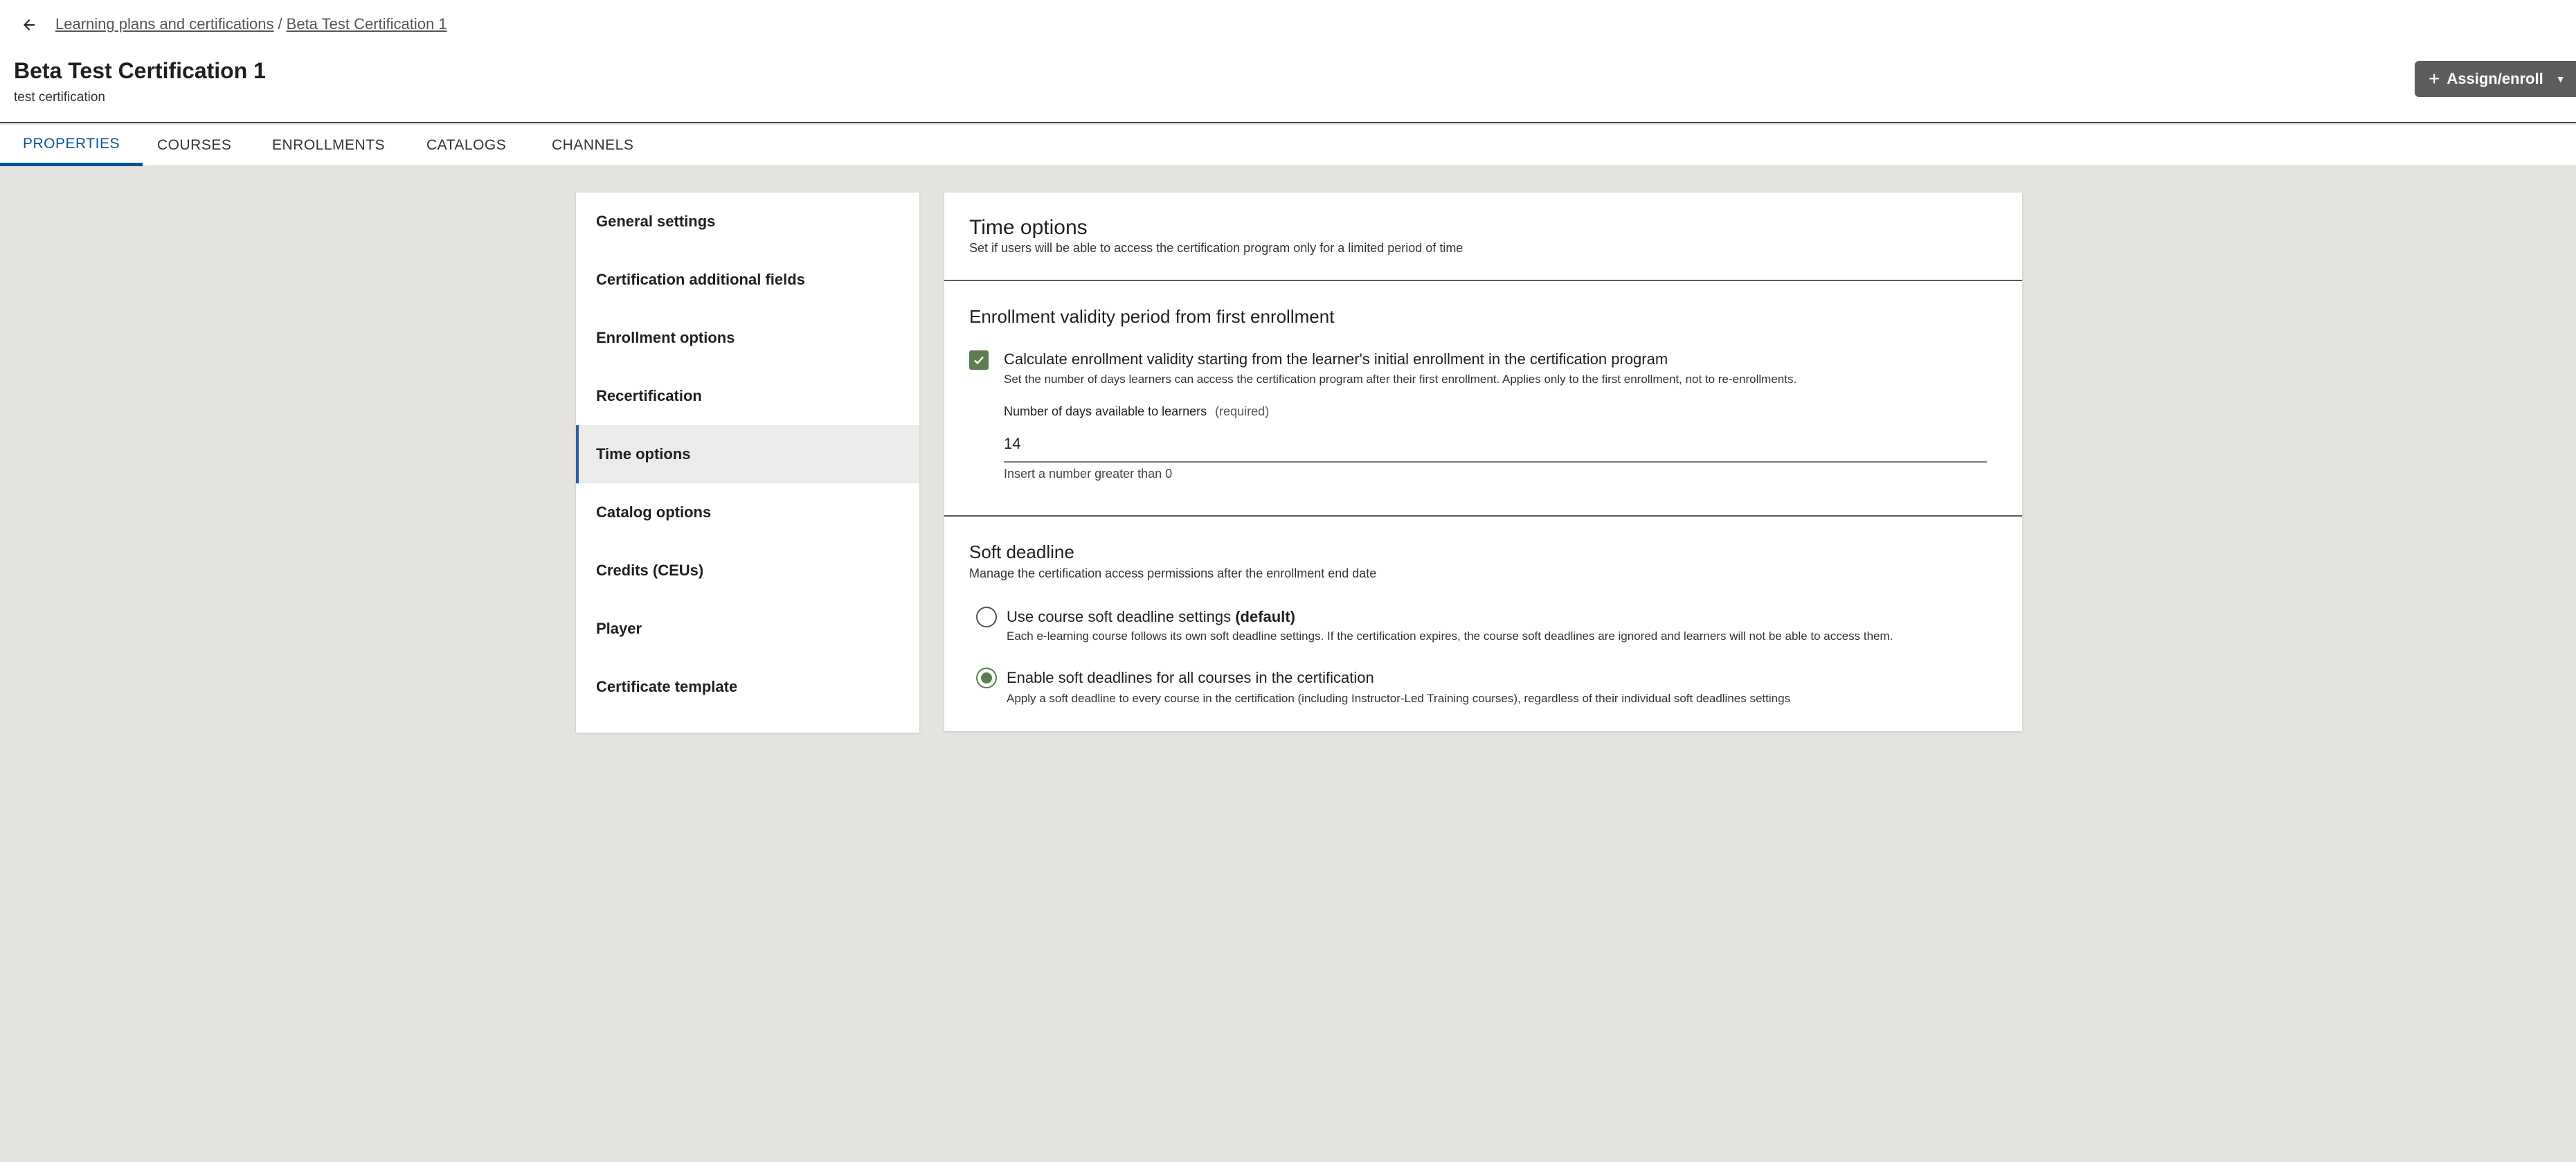 This screenshot has width=2576, height=1162. Describe the element at coordinates (748, 512) in the screenshot. I see `nav-item-catalog-options: Catalog options` at that location.